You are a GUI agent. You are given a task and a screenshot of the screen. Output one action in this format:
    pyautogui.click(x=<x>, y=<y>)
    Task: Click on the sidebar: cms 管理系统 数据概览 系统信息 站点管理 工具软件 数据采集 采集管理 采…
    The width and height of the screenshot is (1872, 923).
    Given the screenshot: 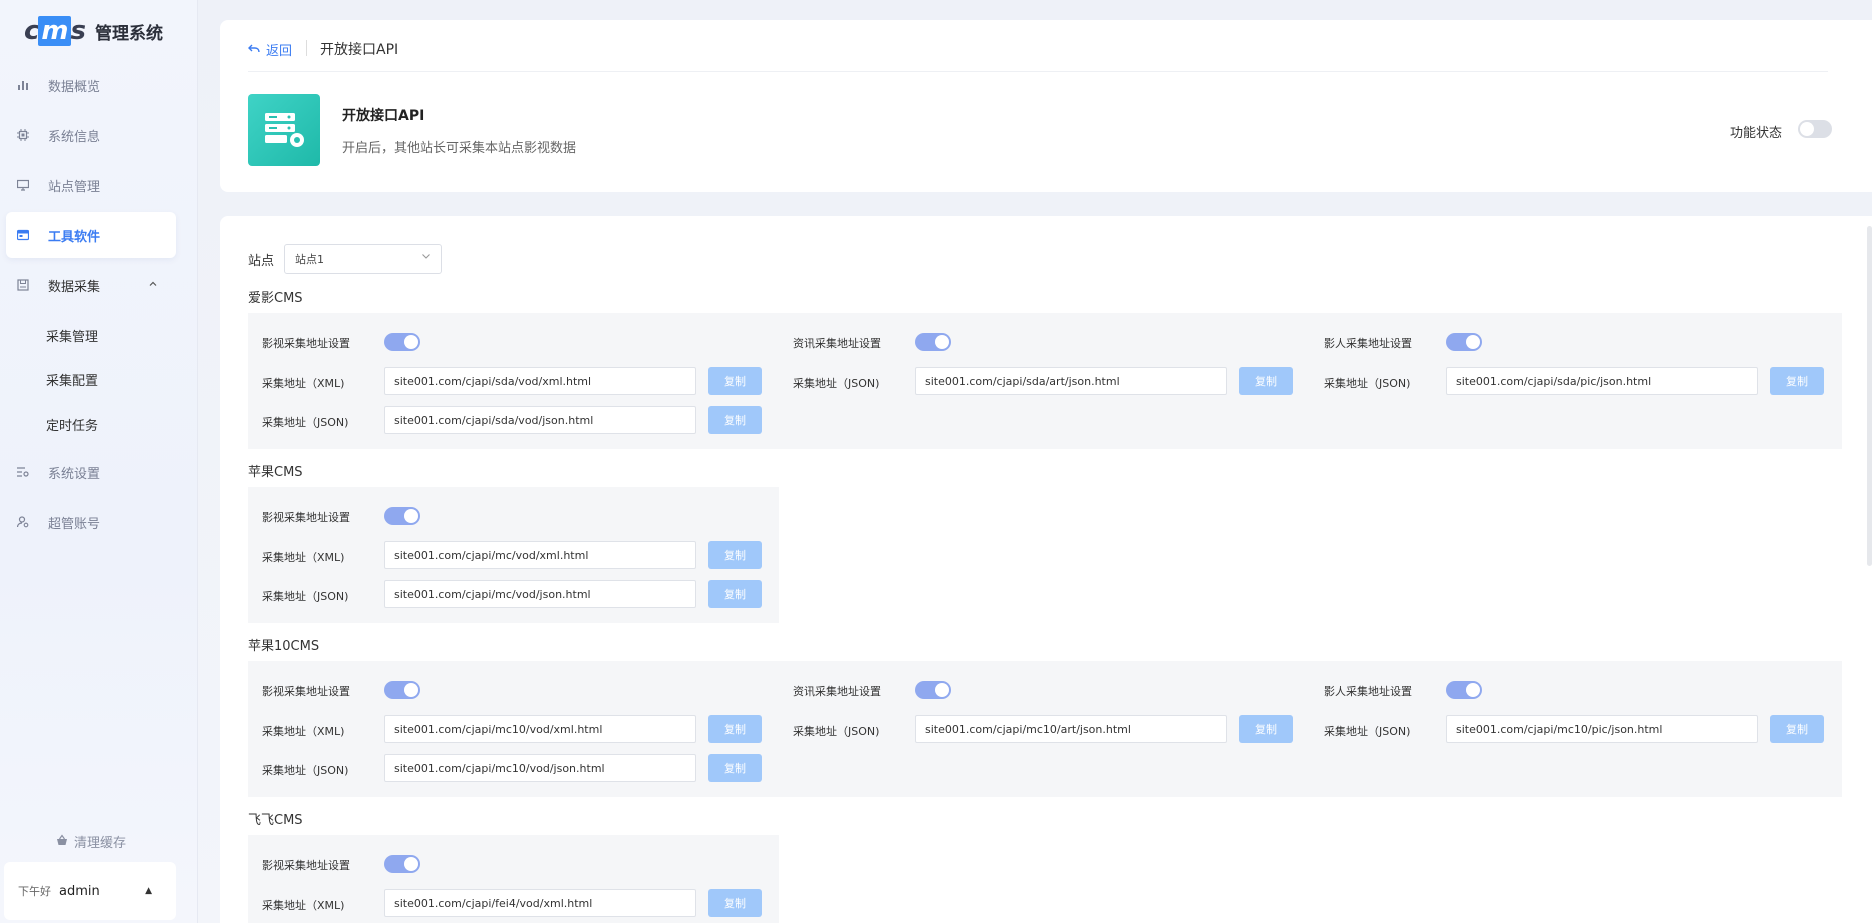 What is the action you would take?
    pyautogui.click(x=99, y=461)
    